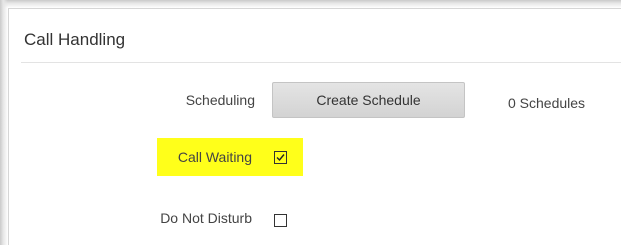 This screenshot has height=245, width=621. I want to click on section-divider, so click(321, 62).